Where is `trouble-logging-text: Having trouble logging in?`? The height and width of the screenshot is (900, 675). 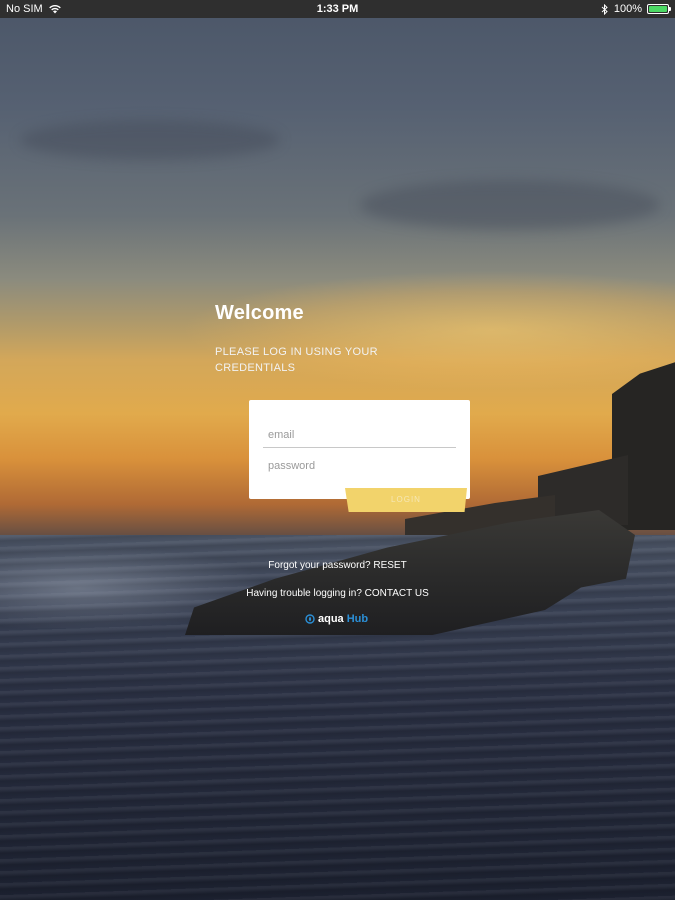
trouble-logging-text: Having trouble logging in? is located at coordinates (304, 593).